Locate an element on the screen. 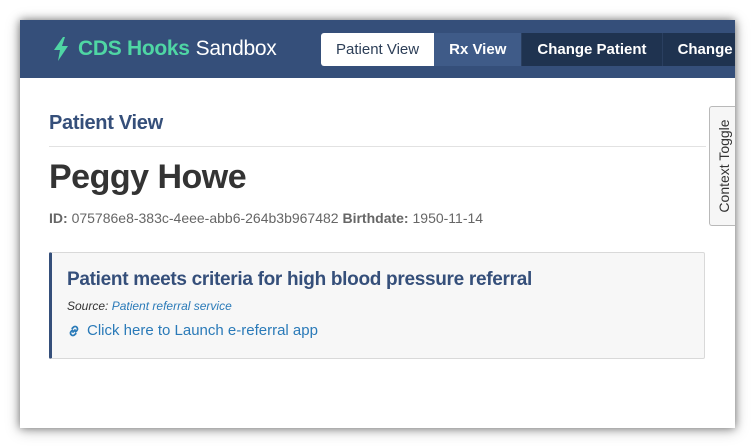 The image size is (755, 448). card-source: Source: Patient referral service is located at coordinates (149, 306).